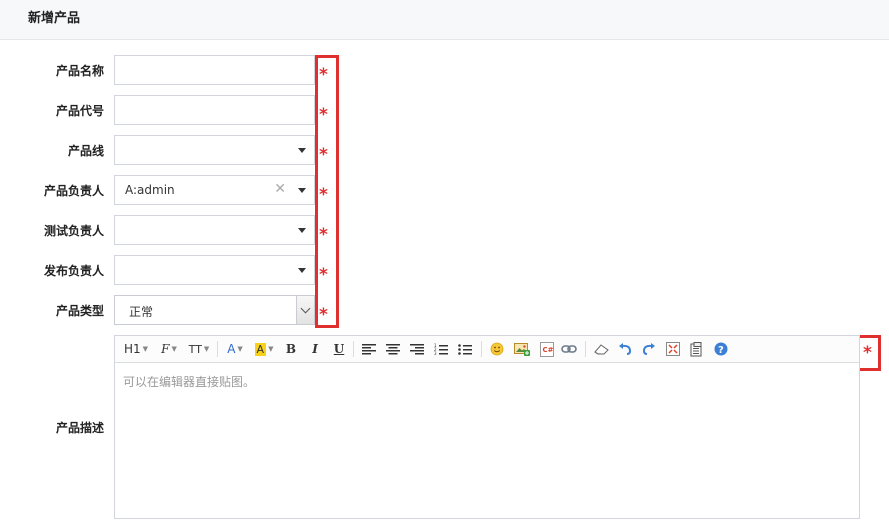 The image size is (889, 527). I want to click on align-center-icon, so click(393, 349).